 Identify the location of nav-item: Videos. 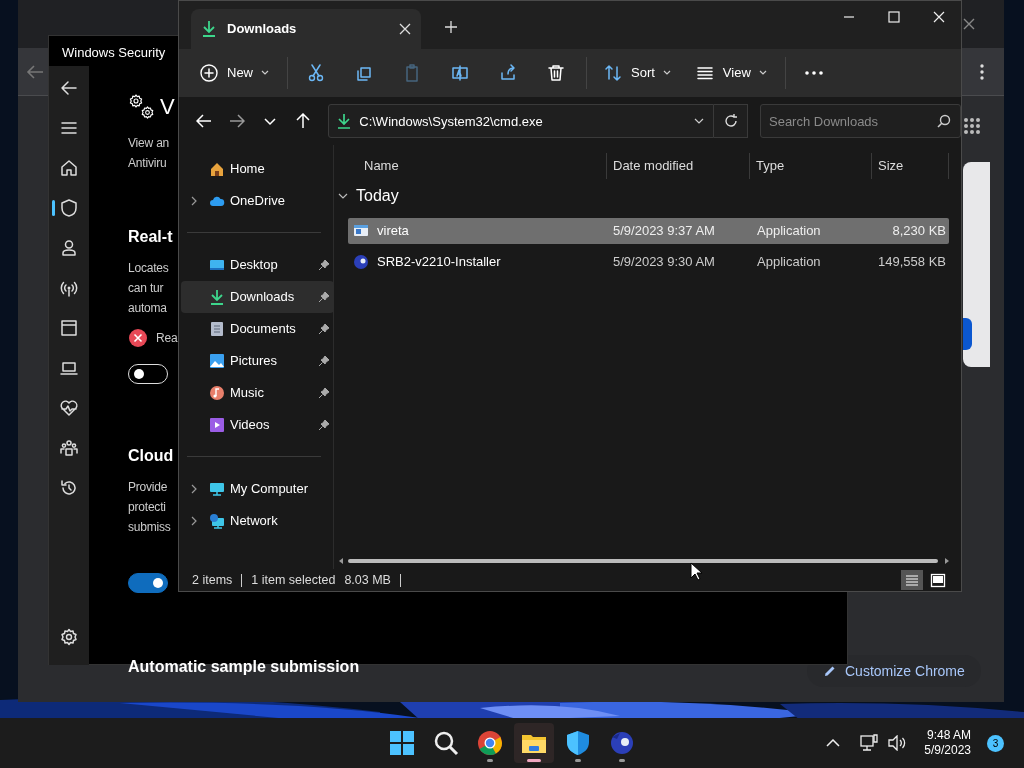
(257, 425).